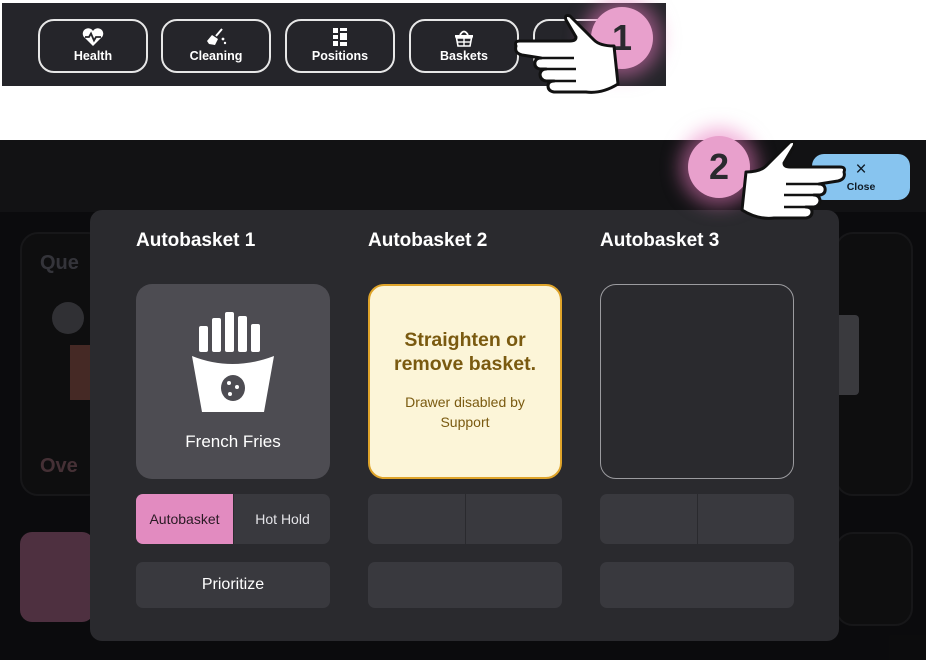 The width and height of the screenshot is (926, 660). I want to click on autobasket-2-action-button, so click(465, 585).